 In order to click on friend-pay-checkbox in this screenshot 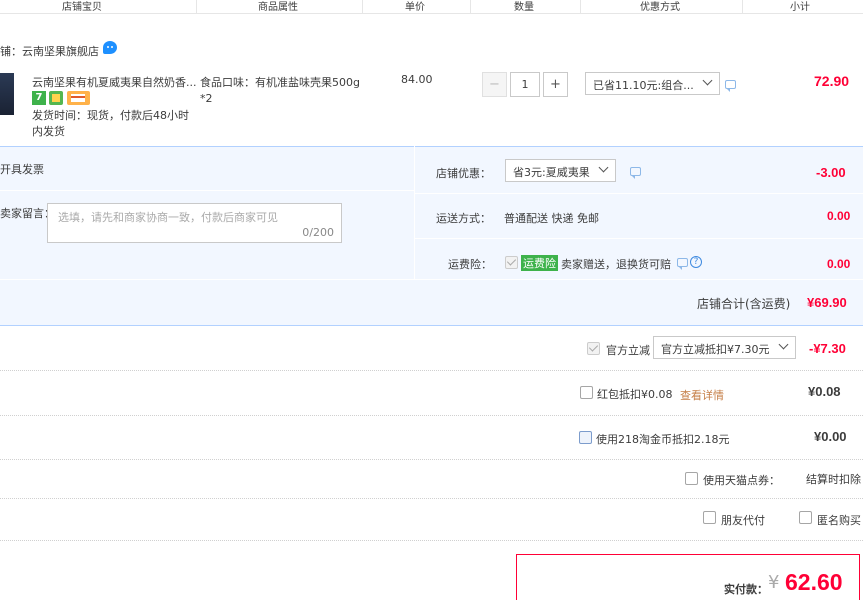, I will do `click(709, 517)`.